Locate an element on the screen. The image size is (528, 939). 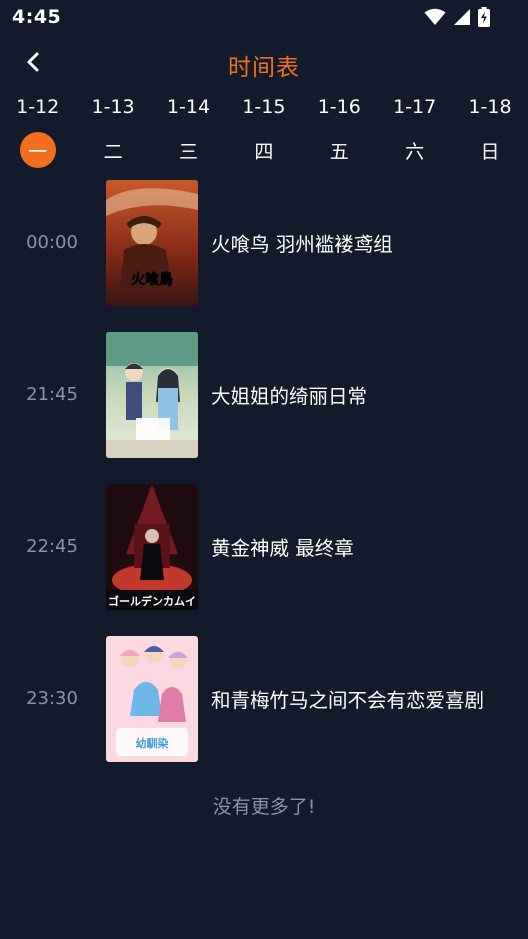
svg-text: 幼馴染 is located at coordinates (153, 743).